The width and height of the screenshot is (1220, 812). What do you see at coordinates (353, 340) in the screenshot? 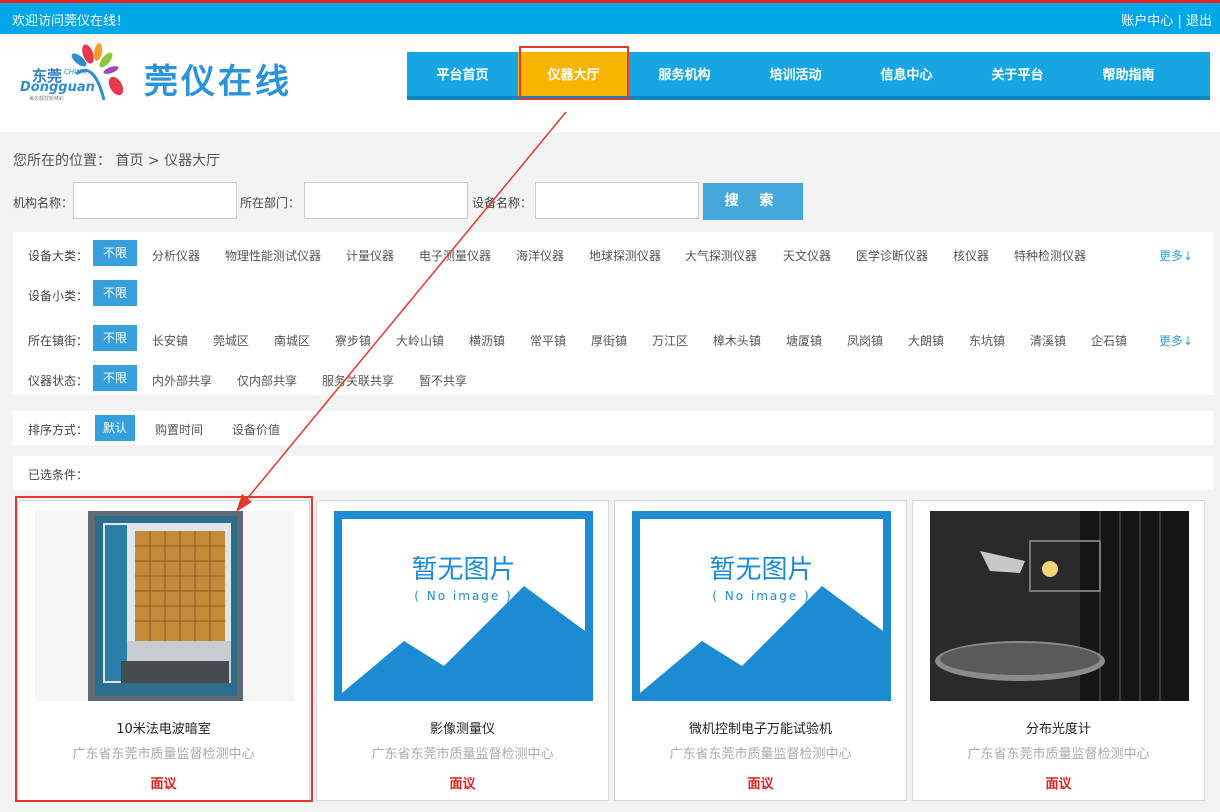
I see `filter-option: 寮步镇` at bounding box center [353, 340].